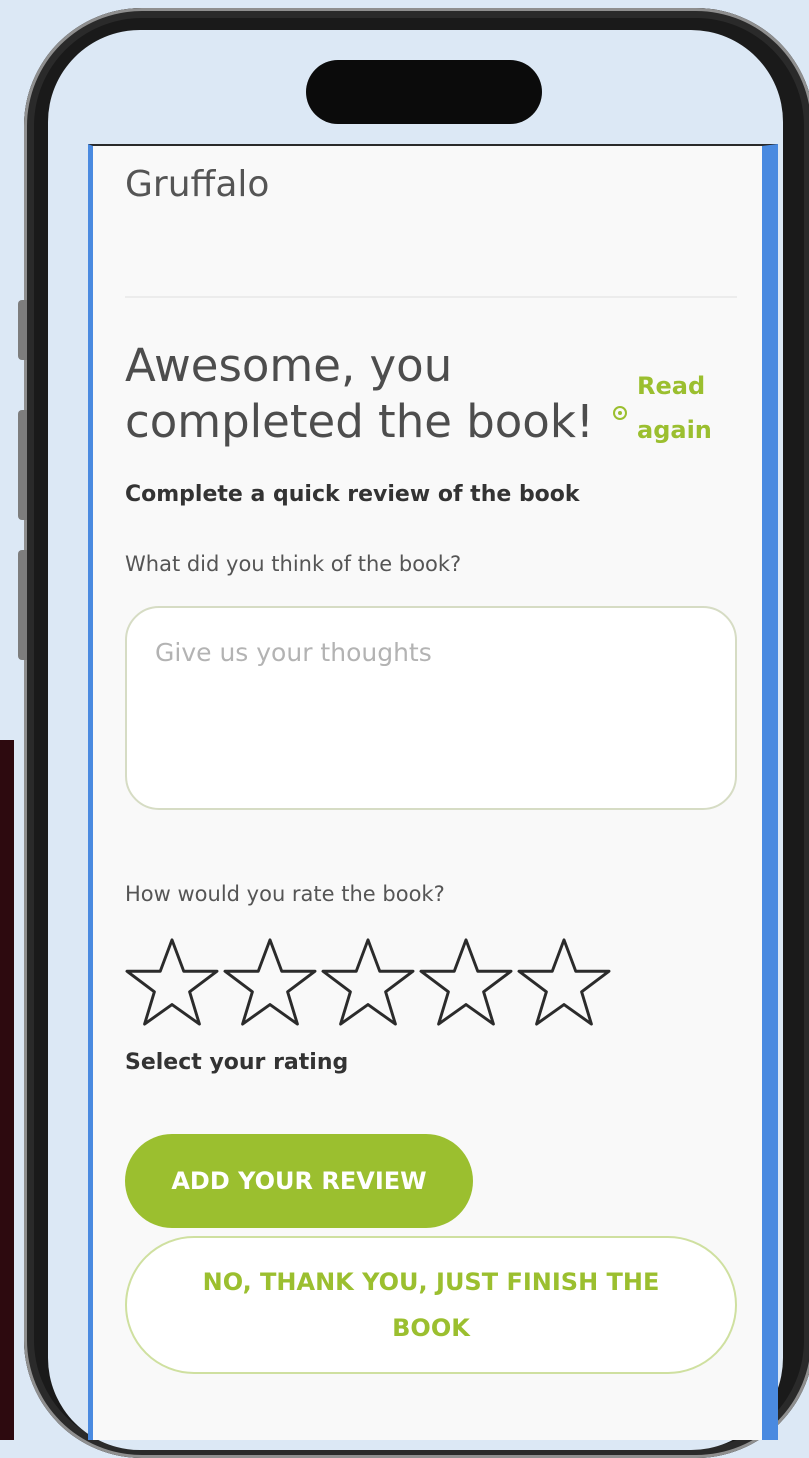  Describe the element at coordinates (431, 297) in the screenshot. I see `divider` at that location.